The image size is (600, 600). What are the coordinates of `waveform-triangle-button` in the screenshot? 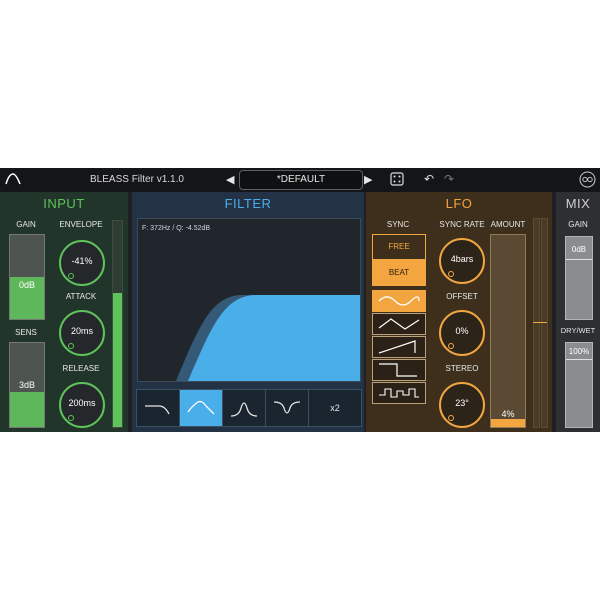 It's located at (399, 324).